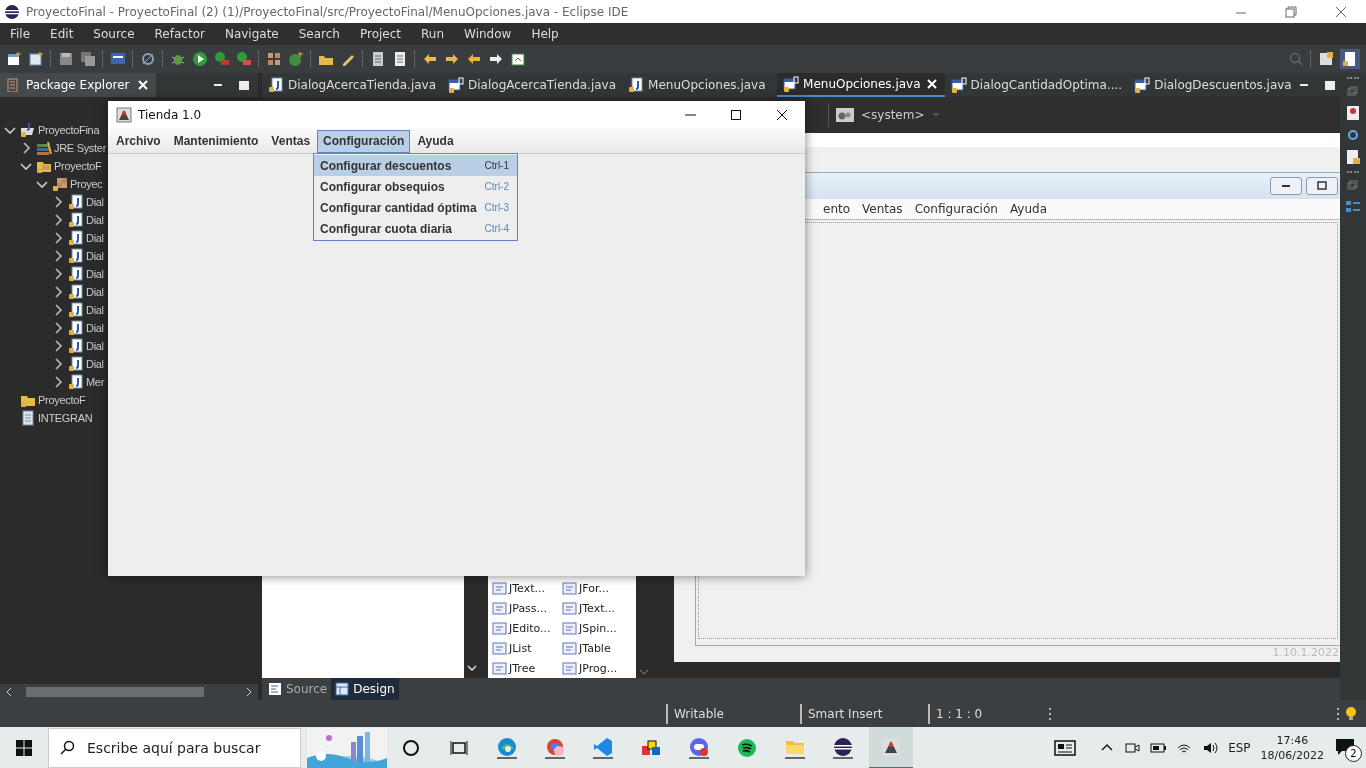 This screenshot has width=1366, height=768. I want to click on menu-option: Configurar descuentos Ctrl-1, so click(415, 165).